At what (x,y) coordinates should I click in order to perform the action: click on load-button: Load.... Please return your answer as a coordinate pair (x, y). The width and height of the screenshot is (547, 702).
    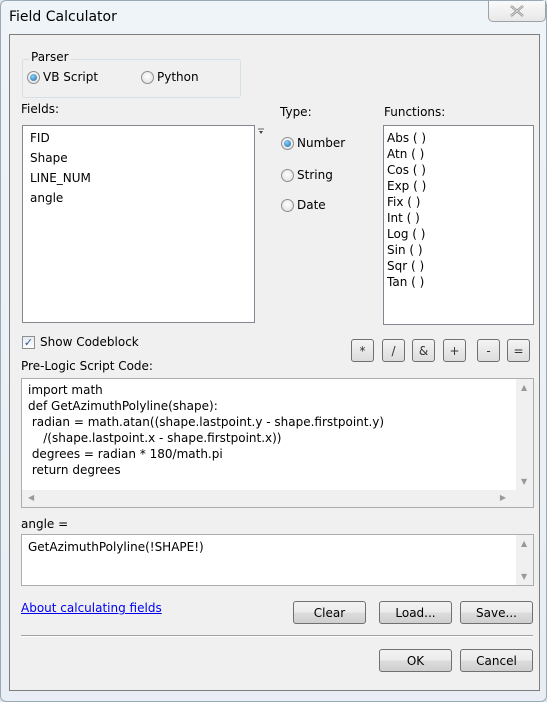
    Looking at the image, I should click on (415, 612).